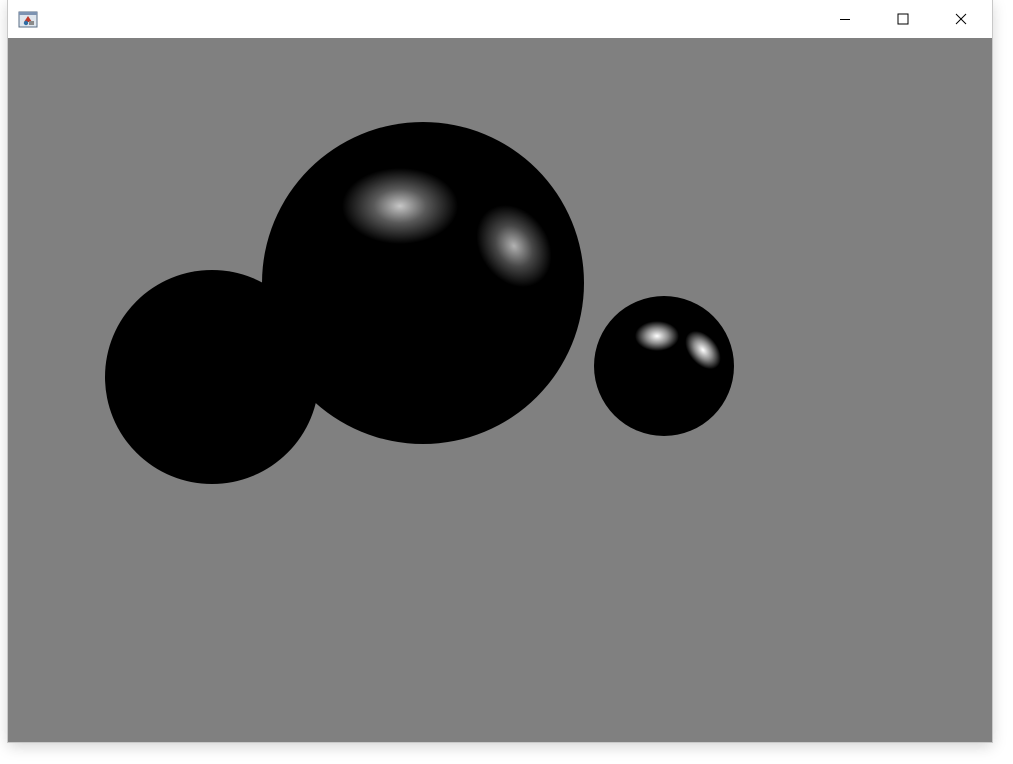  I want to click on close-button, so click(961, 19).